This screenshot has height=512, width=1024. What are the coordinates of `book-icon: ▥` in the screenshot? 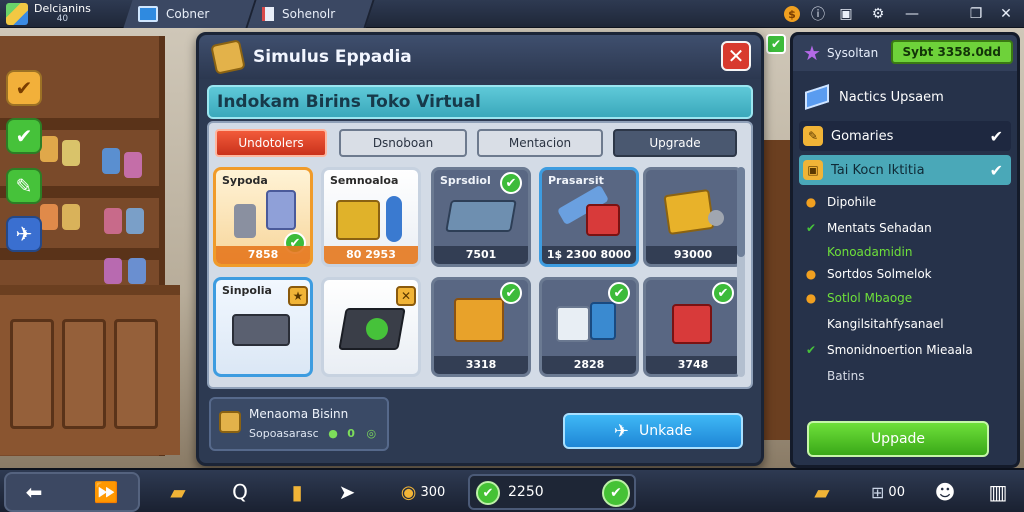 It's located at (998, 492).